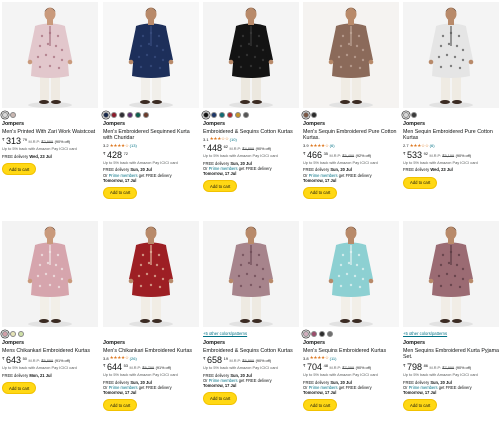 The image size is (500, 422). Describe the element at coordinates (151, 146) in the screenshot. I see `rating: 3.2 ★★★★☆ (13)` at that location.